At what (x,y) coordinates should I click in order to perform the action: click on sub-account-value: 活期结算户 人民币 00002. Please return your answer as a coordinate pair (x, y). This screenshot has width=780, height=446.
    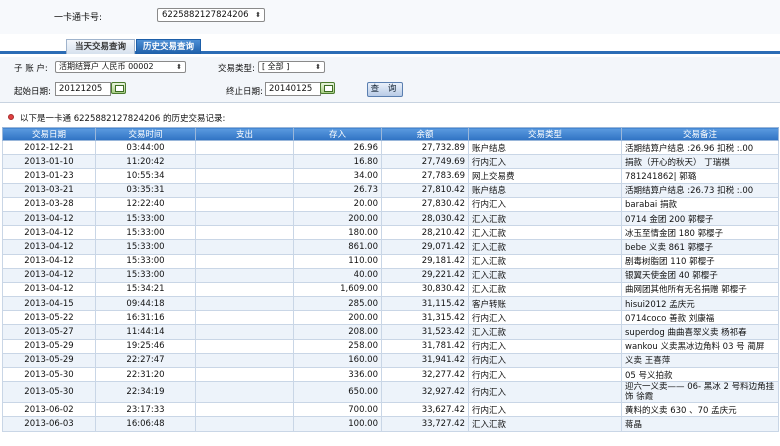
    Looking at the image, I should click on (106, 66).